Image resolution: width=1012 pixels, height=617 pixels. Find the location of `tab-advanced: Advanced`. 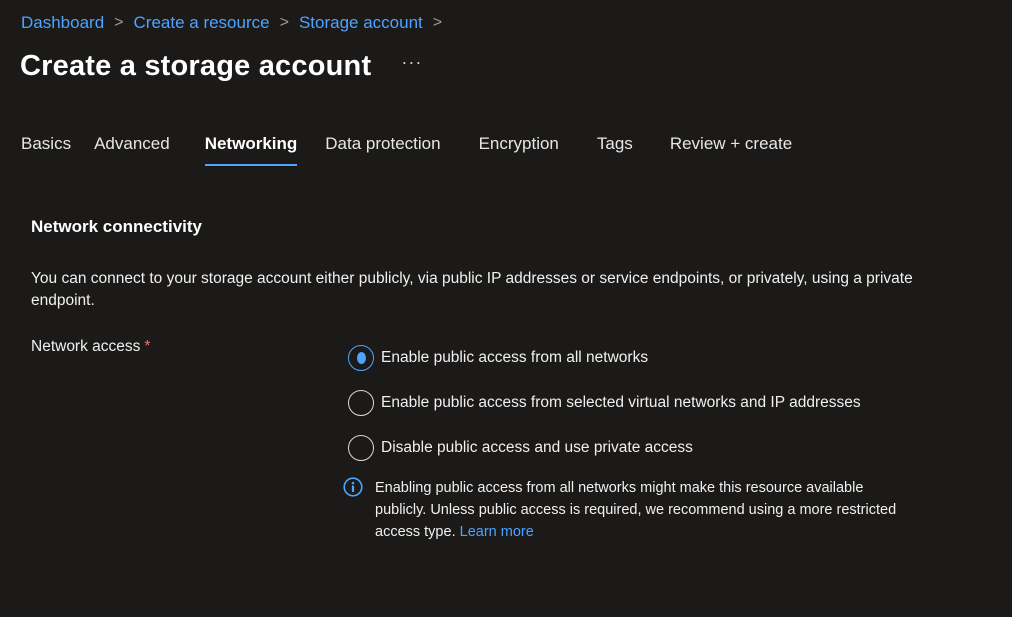

tab-advanced: Advanced is located at coordinates (132, 148).